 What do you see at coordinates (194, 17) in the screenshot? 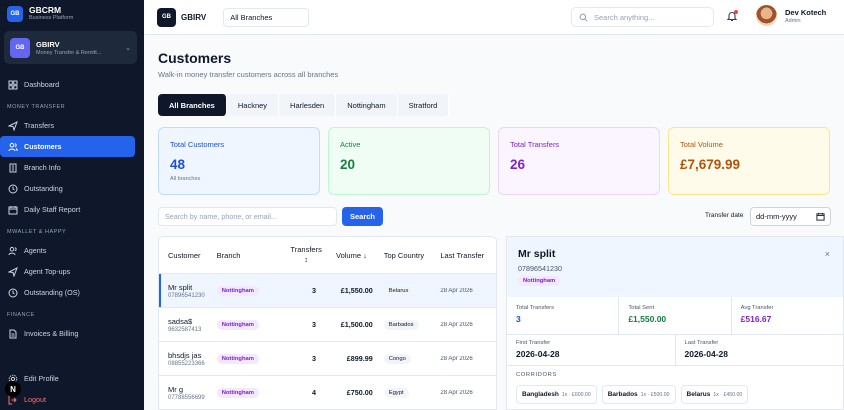
I see `company-name: GBIRV` at bounding box center [194, 17].